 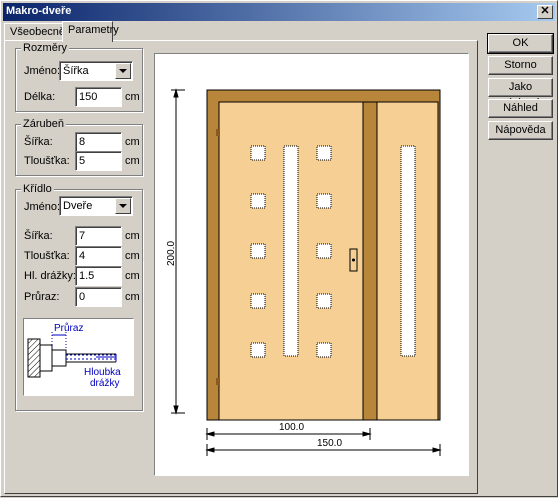 I want to click on kridlo-pruraz-input, so click(x=98, y=297).